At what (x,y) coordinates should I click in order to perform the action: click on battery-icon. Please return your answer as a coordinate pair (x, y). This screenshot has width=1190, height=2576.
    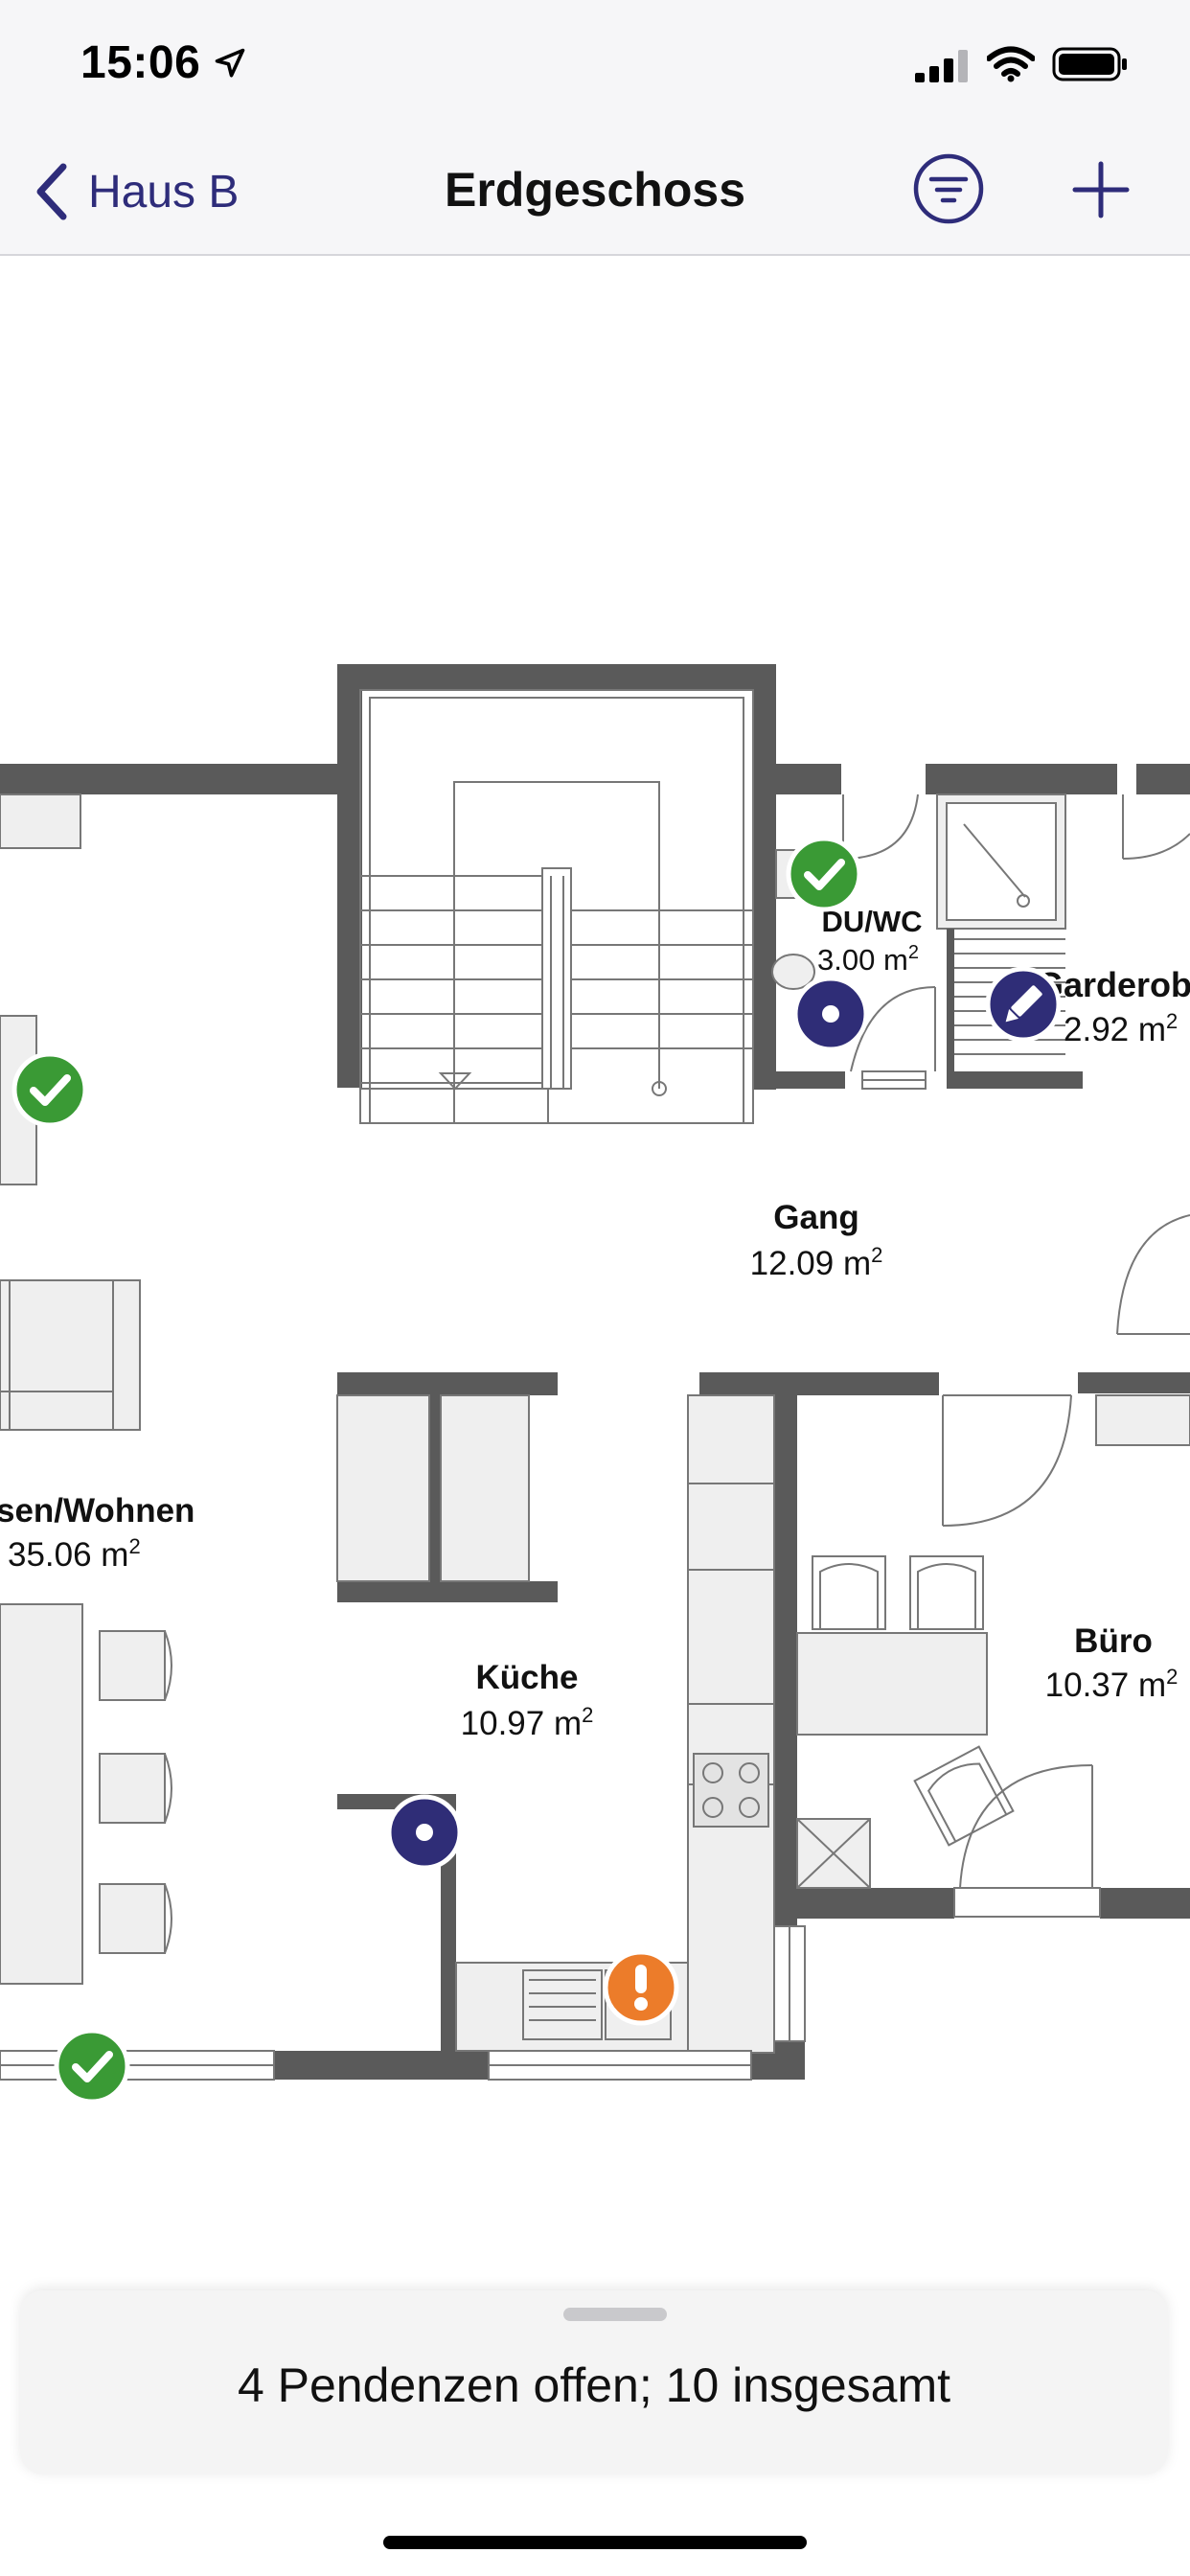
    Looking at the image, I should click on (1090, 64).